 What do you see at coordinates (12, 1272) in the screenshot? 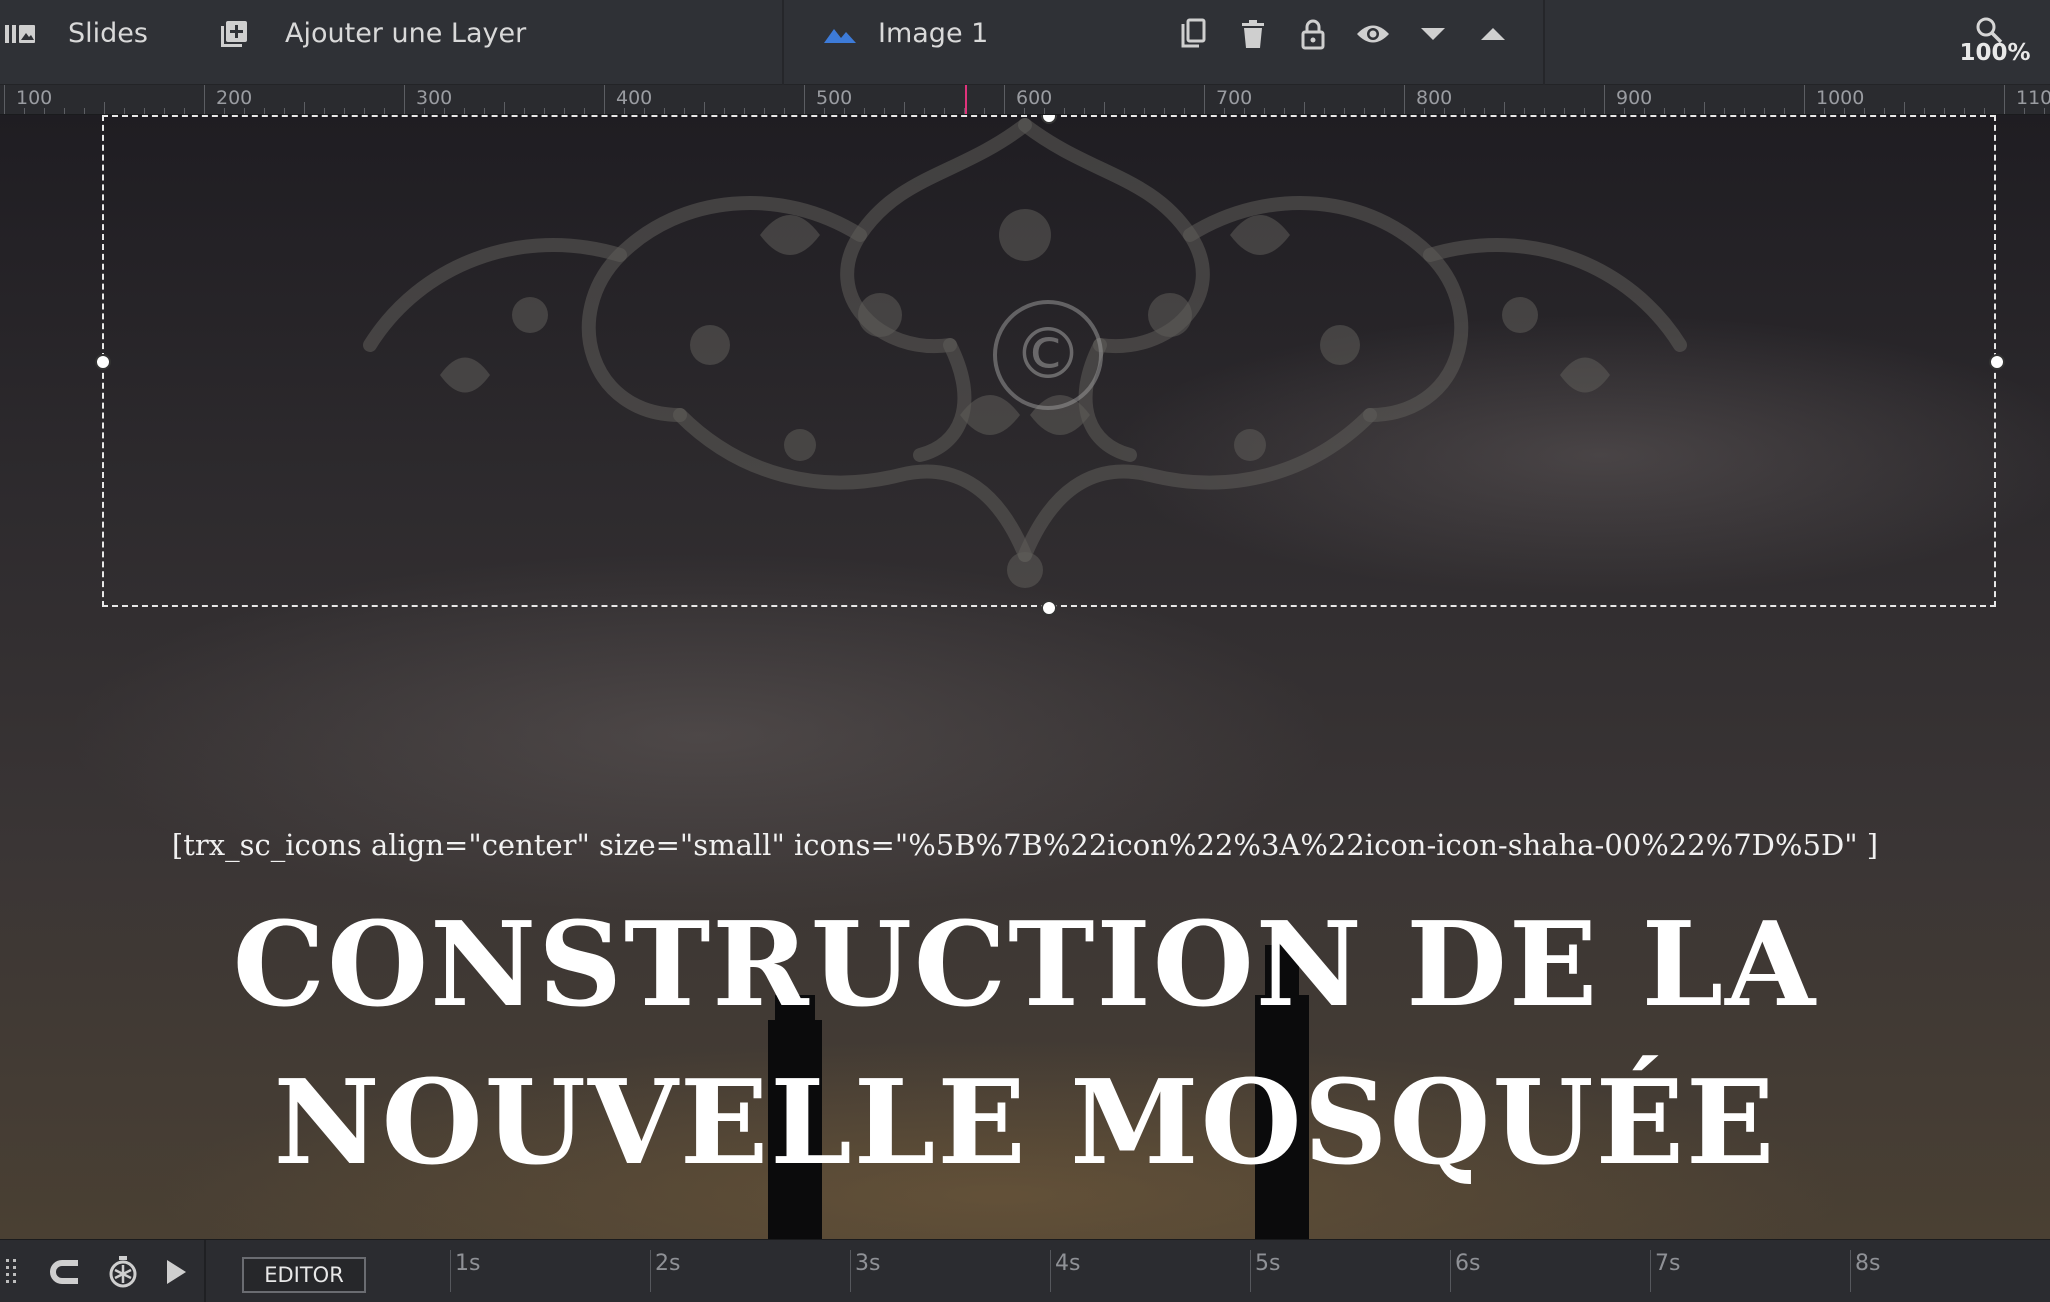
I see `timeline-grip-icon` at bounding box center [12, 1272].